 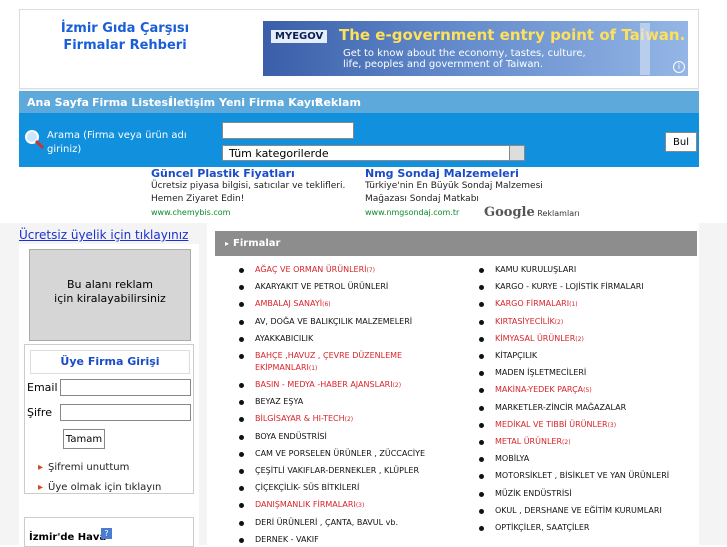 I want to click on firm-category-item: ÇİÇEKÇİLİK- SÜS BİTKİLERİ, so click(x=347, y=488).